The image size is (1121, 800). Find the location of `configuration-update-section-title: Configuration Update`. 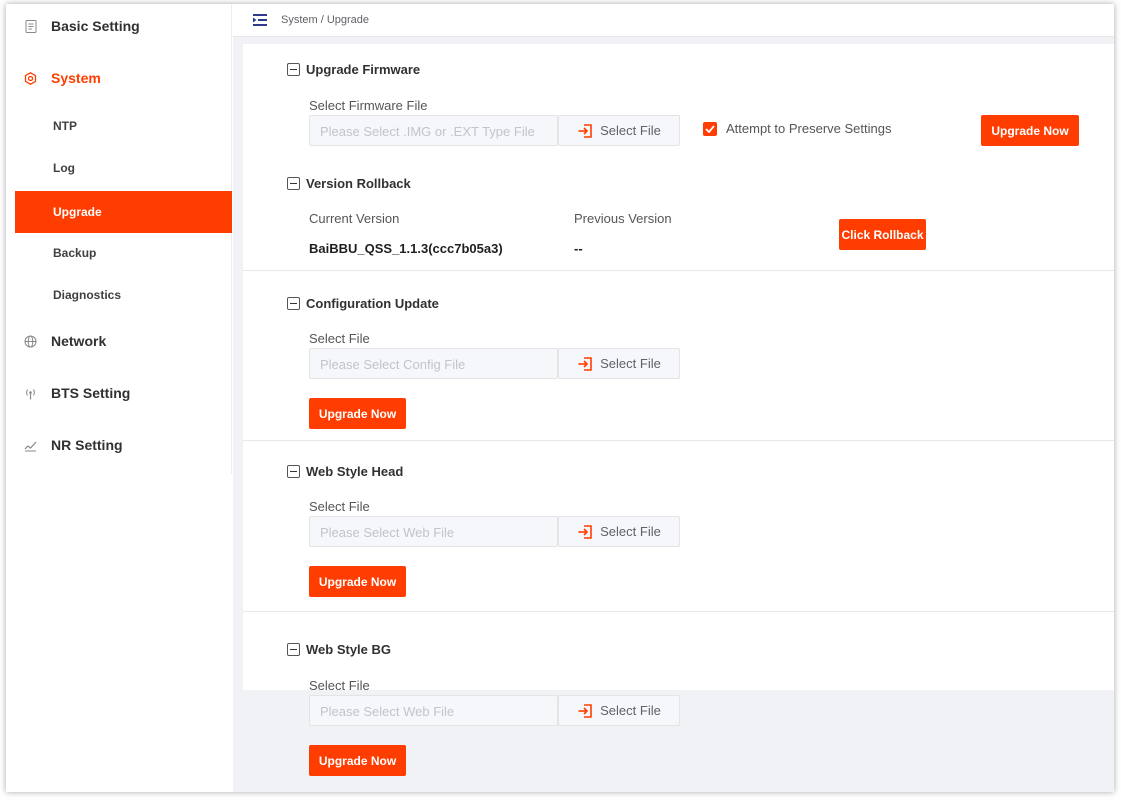

configuration-update-section-title: Configuration Update is located at coordinates (363, 303).